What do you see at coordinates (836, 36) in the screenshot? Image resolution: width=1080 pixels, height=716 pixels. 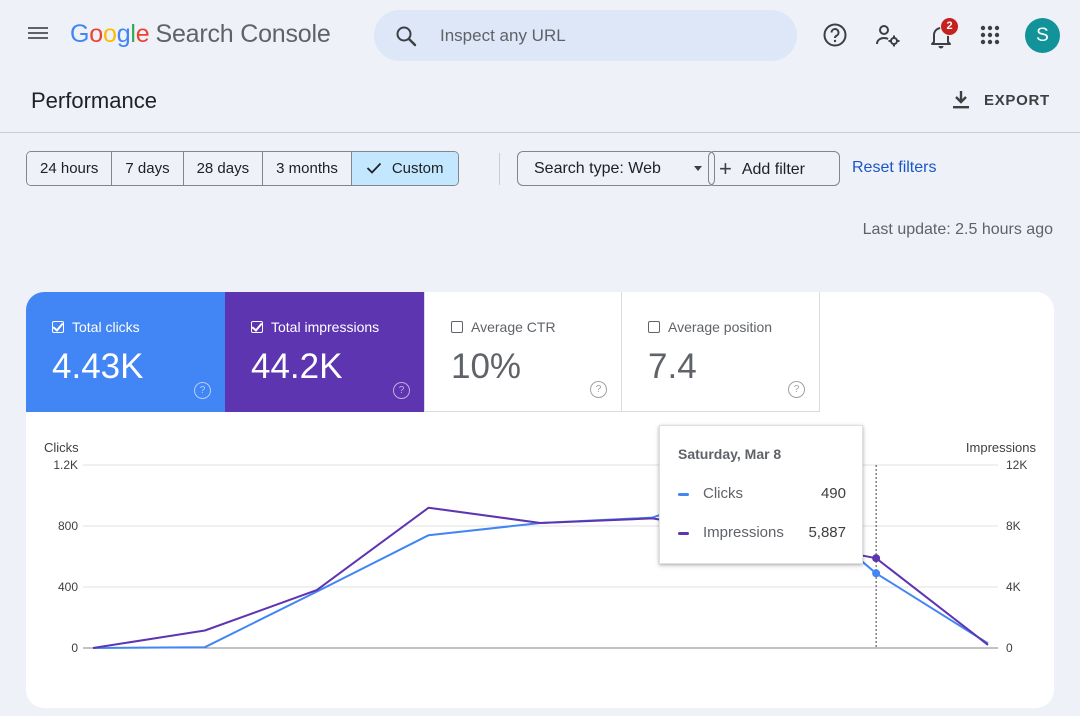 I see `help-icon` at bounding box center [836, 36].